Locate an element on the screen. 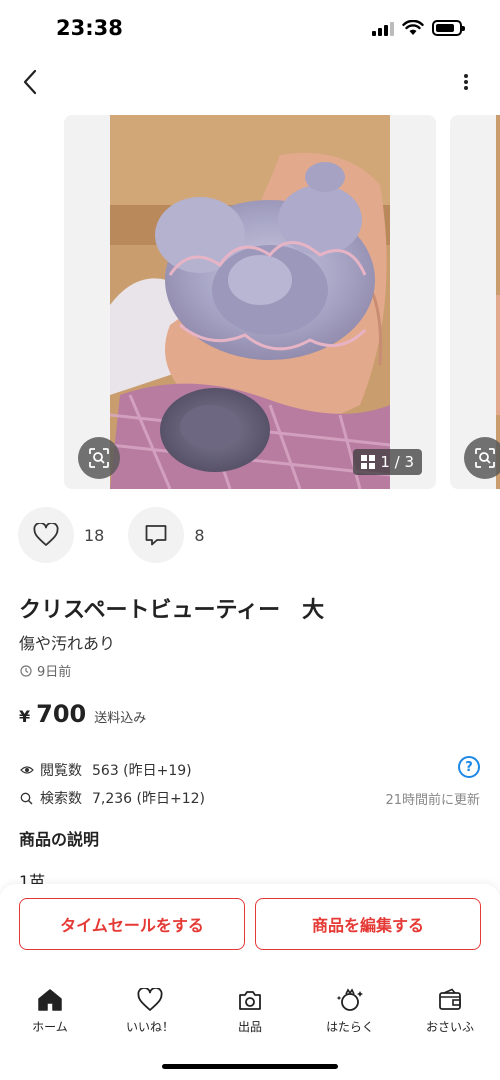 The height and width of the screenshot is (1080, 500). tab-likes-label: いいね！ is located at coordinates (149, 1027).